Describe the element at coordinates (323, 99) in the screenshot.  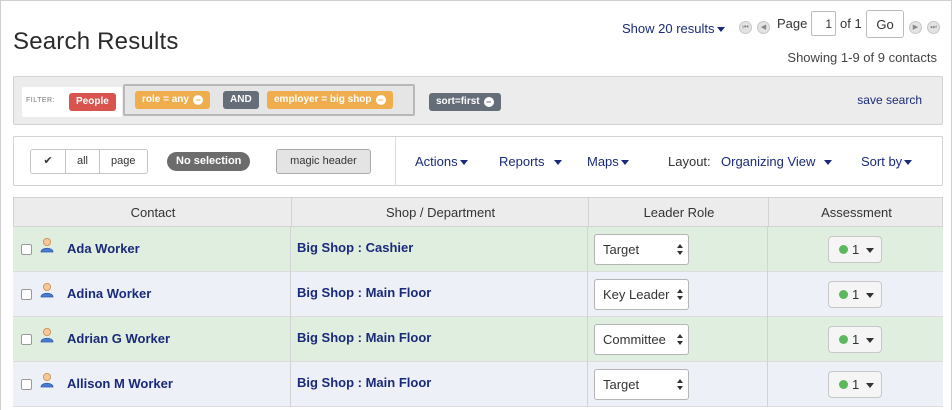
I see `employer-filter-label: employer = big shop` at that location.